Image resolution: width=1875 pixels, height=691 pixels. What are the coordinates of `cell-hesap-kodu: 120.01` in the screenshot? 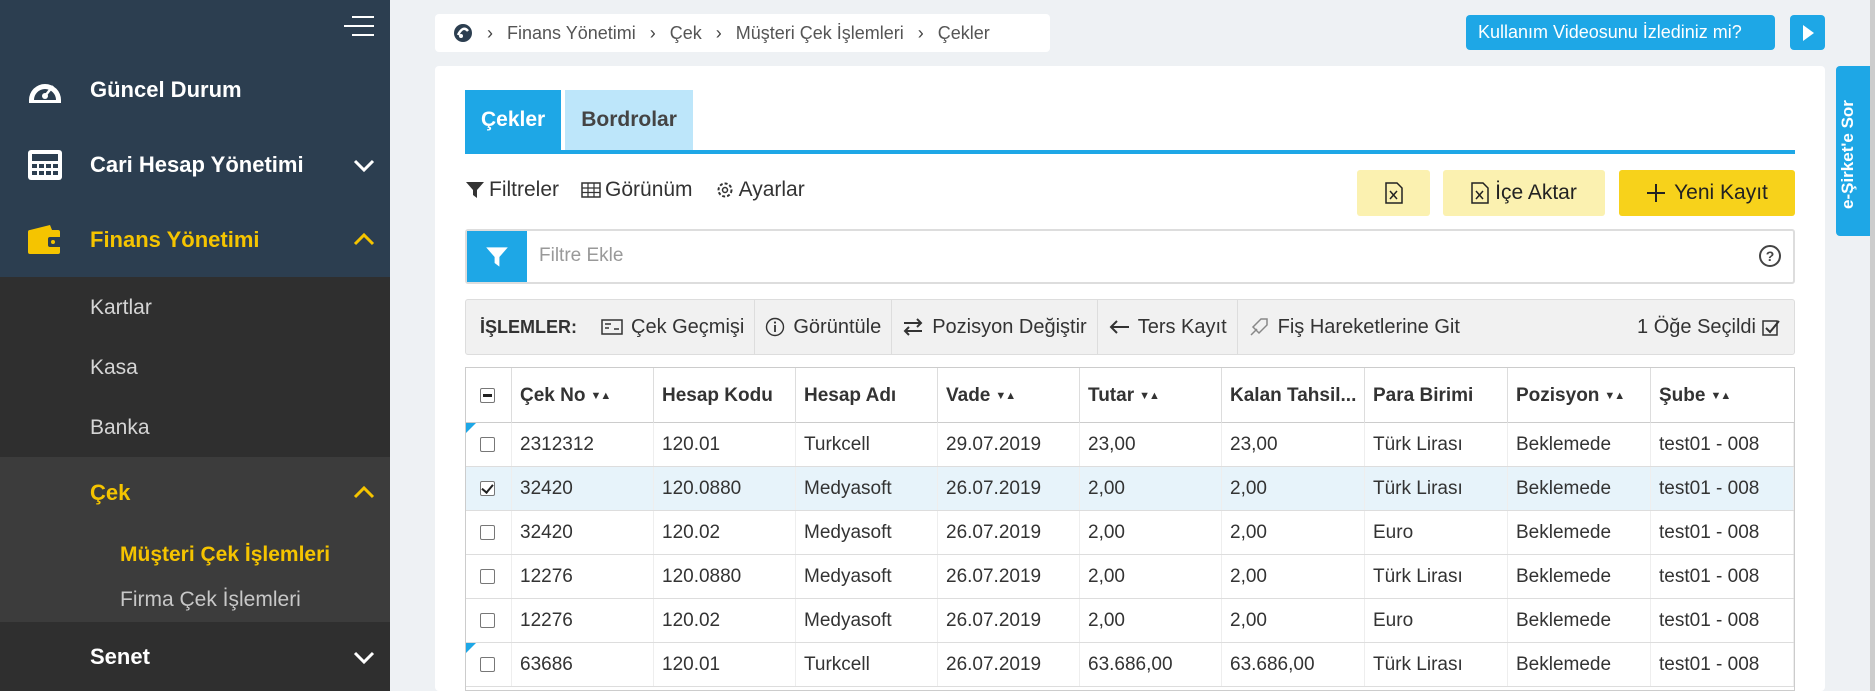 It's located at (725, 664).